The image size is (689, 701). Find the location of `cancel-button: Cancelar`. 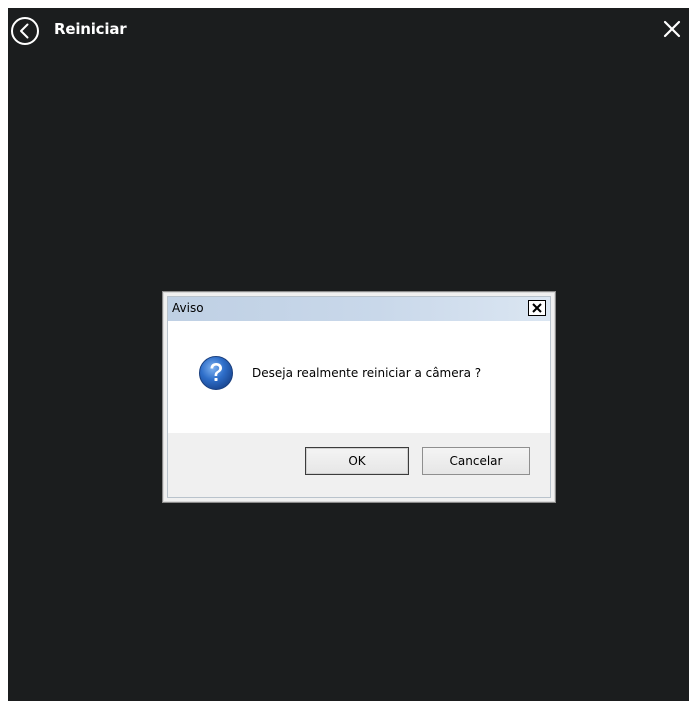

cancel-button: Cancelar is located at coordinates (476, 461).